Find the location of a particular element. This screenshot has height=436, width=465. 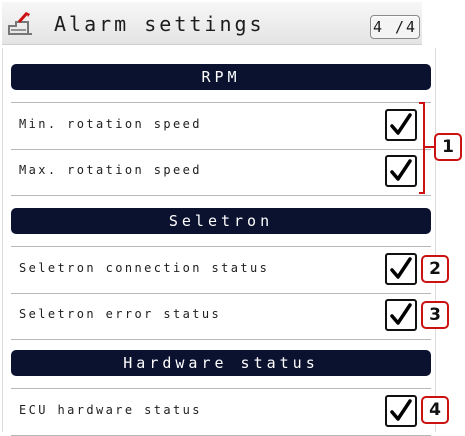

item-label: Min. rotation speed is located at coordinates (110, 124).